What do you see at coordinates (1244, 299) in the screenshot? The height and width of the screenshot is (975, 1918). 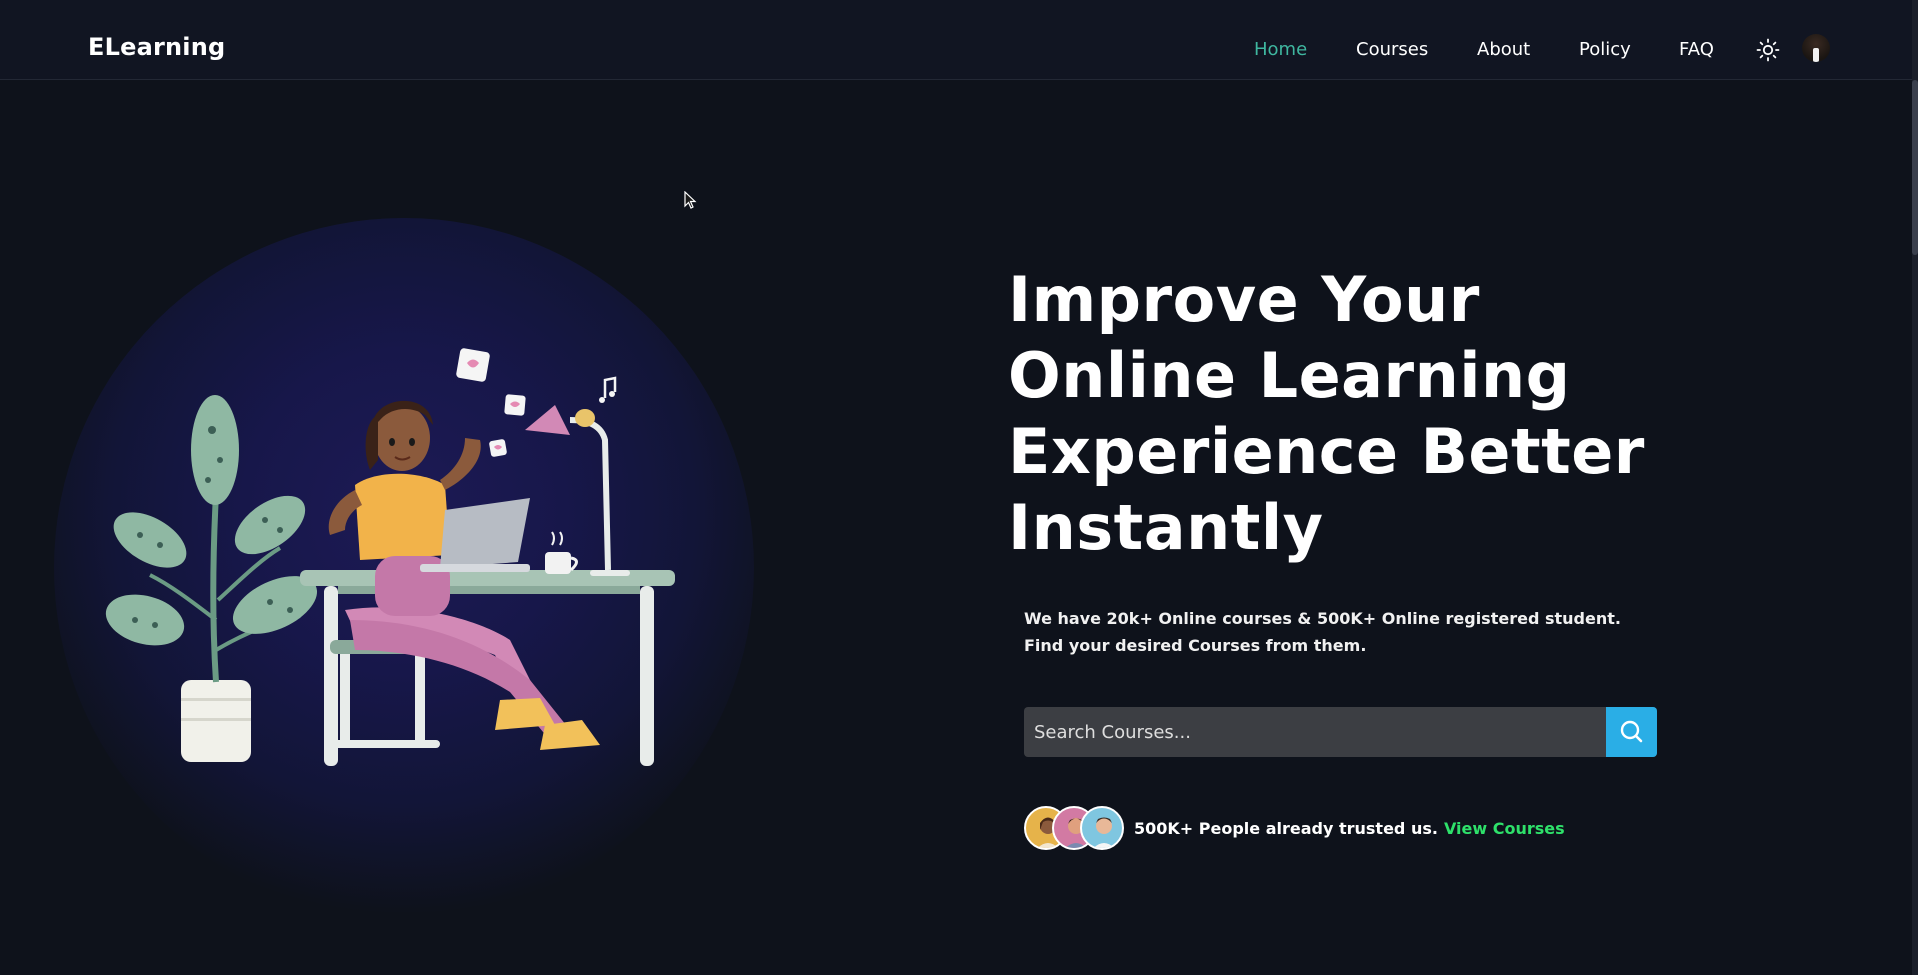 I see `headline-line: Improve Your` at bounding box center [1244, 299].